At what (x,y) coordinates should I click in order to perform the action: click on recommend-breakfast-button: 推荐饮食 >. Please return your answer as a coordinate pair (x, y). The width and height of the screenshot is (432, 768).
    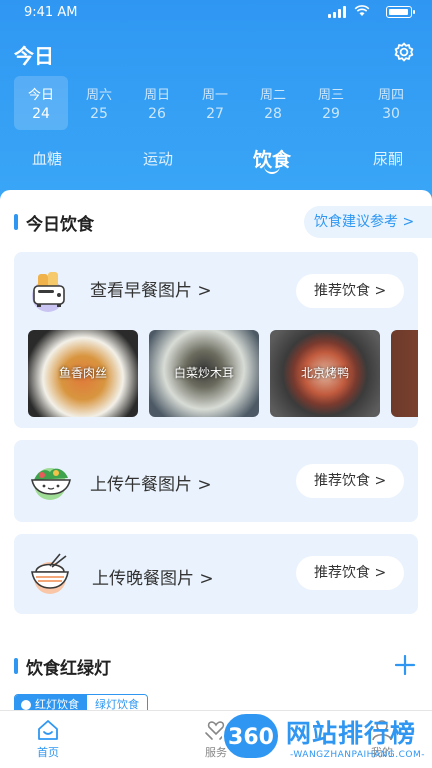
    Looking at the image, I should click on (350, 291).